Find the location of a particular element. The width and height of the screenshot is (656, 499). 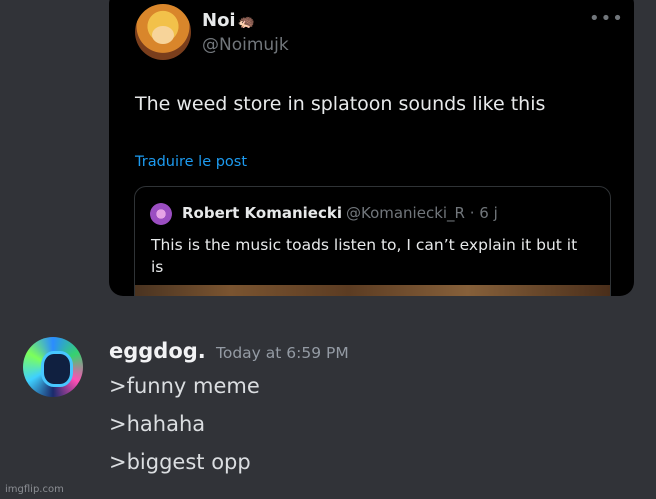

quote-media-preview is located at coordinates (372, 290).